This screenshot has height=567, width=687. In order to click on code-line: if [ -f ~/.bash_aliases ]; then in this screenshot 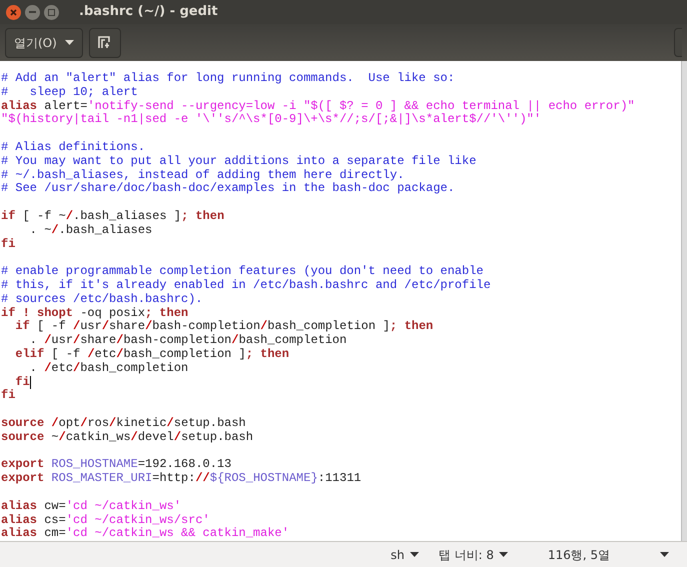, I will do `click(112, 215)`.